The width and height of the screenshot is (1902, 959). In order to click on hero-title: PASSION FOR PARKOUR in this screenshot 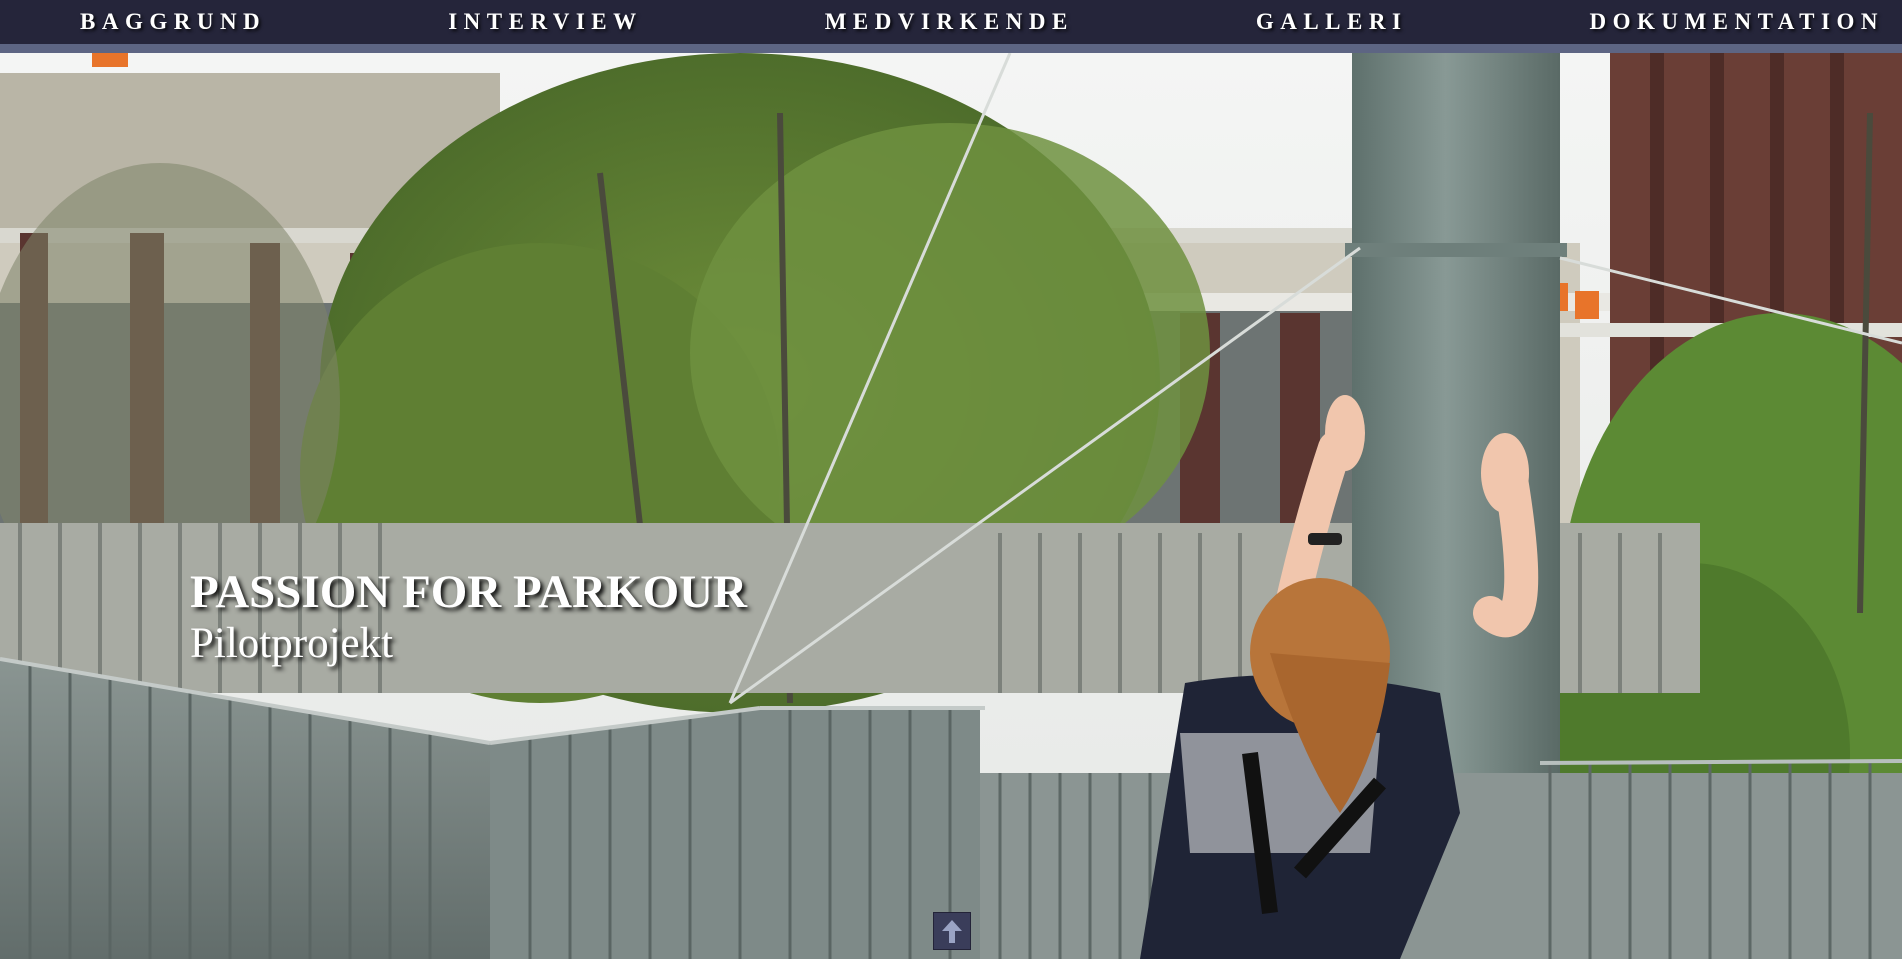, I will do `click(469, 592)`.